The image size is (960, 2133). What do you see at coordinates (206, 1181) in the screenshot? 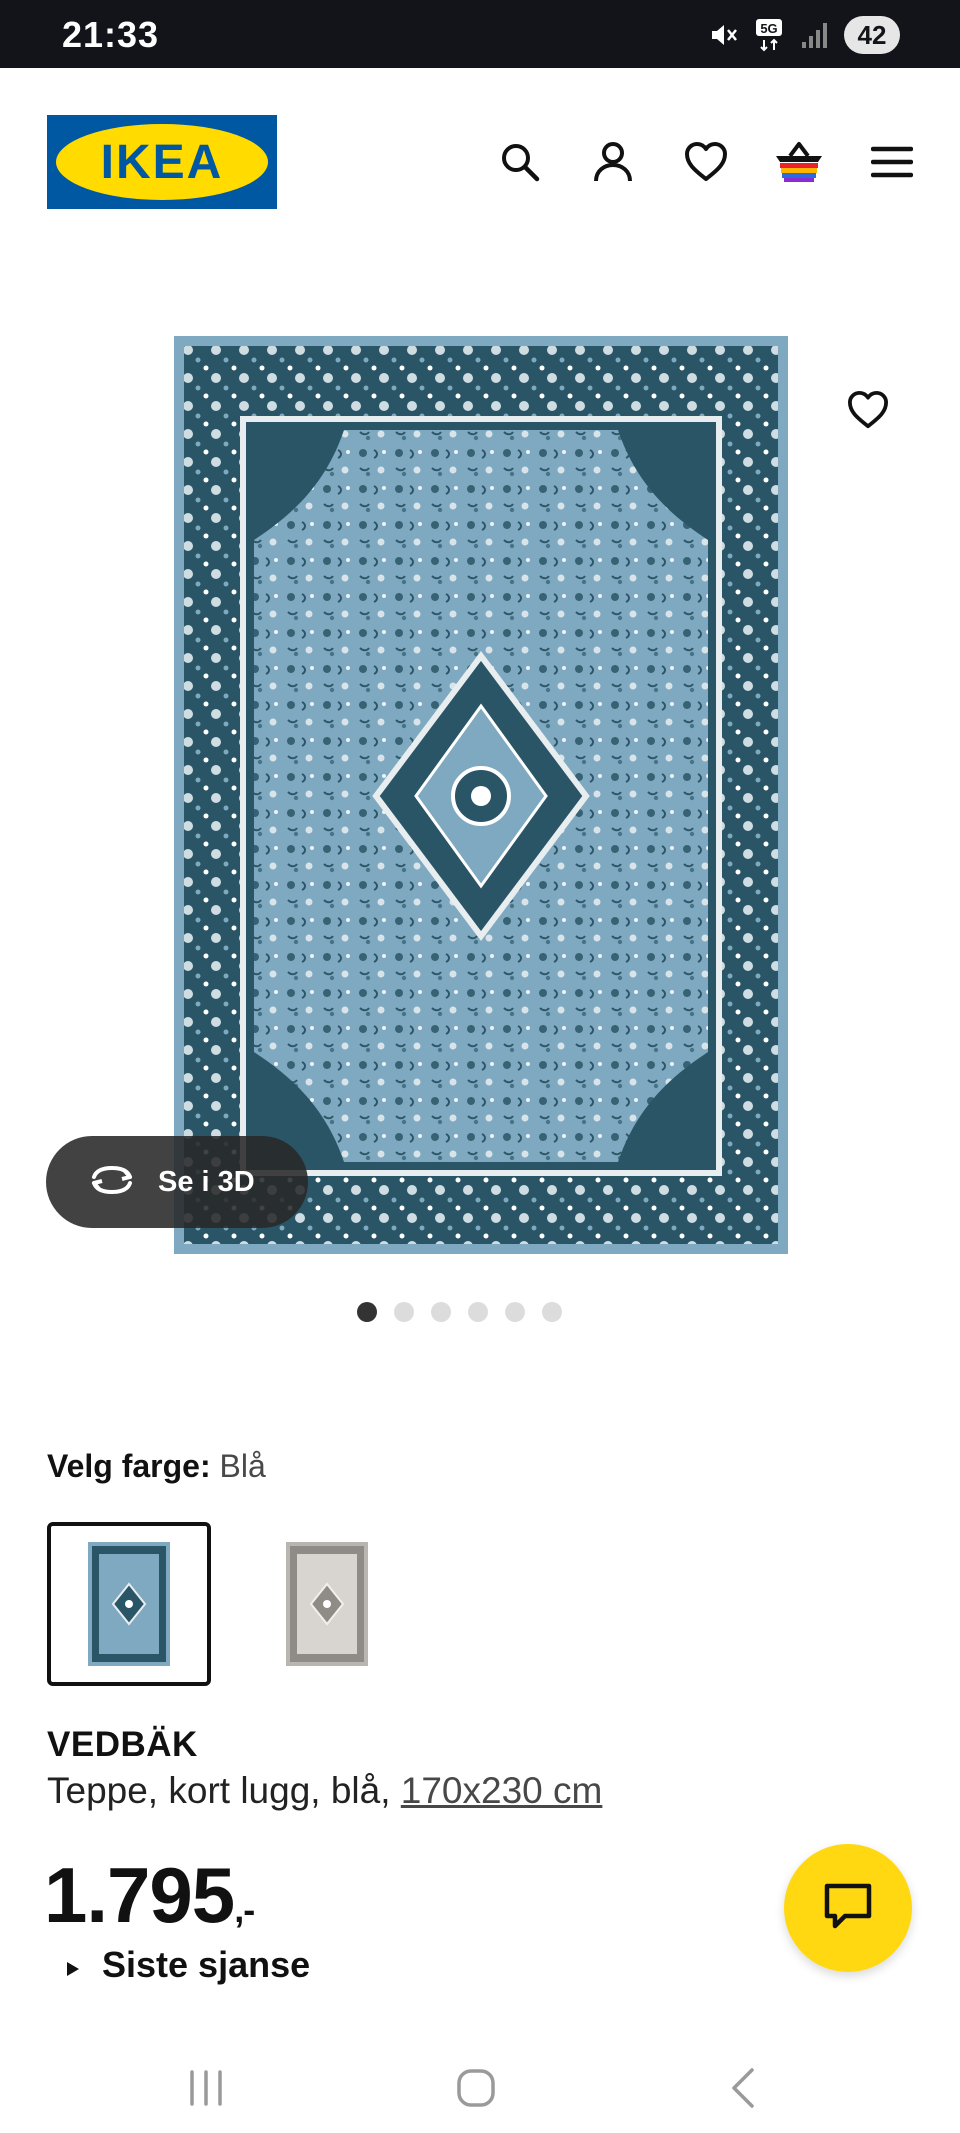
I see `view-in-3d-label: Se i 3D` at bounding box center [206, 1181].